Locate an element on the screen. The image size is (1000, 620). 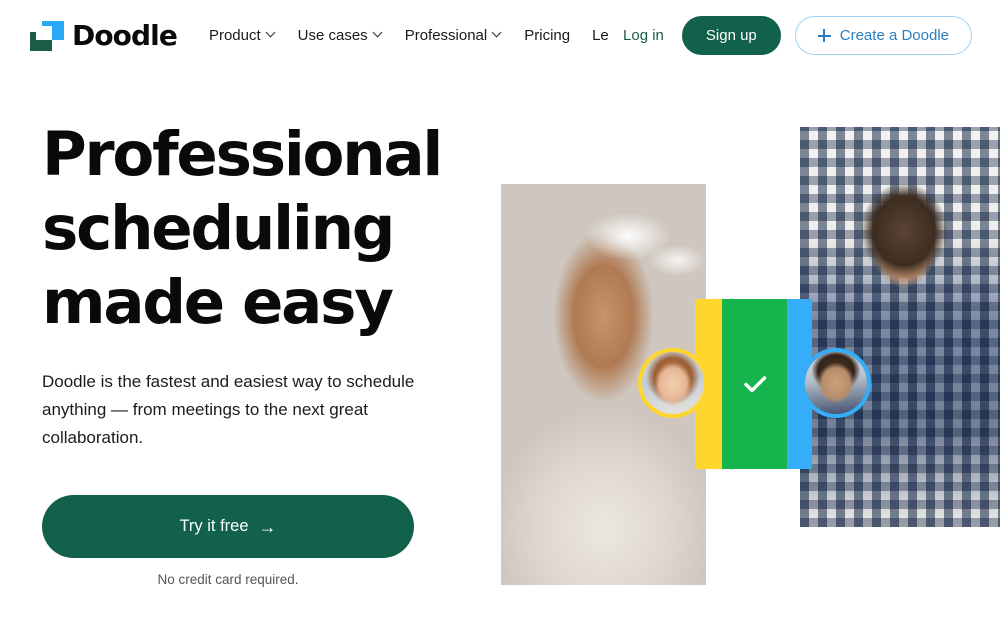
nav-item-use-cases: Use cases is located at coordinates (340, 35).